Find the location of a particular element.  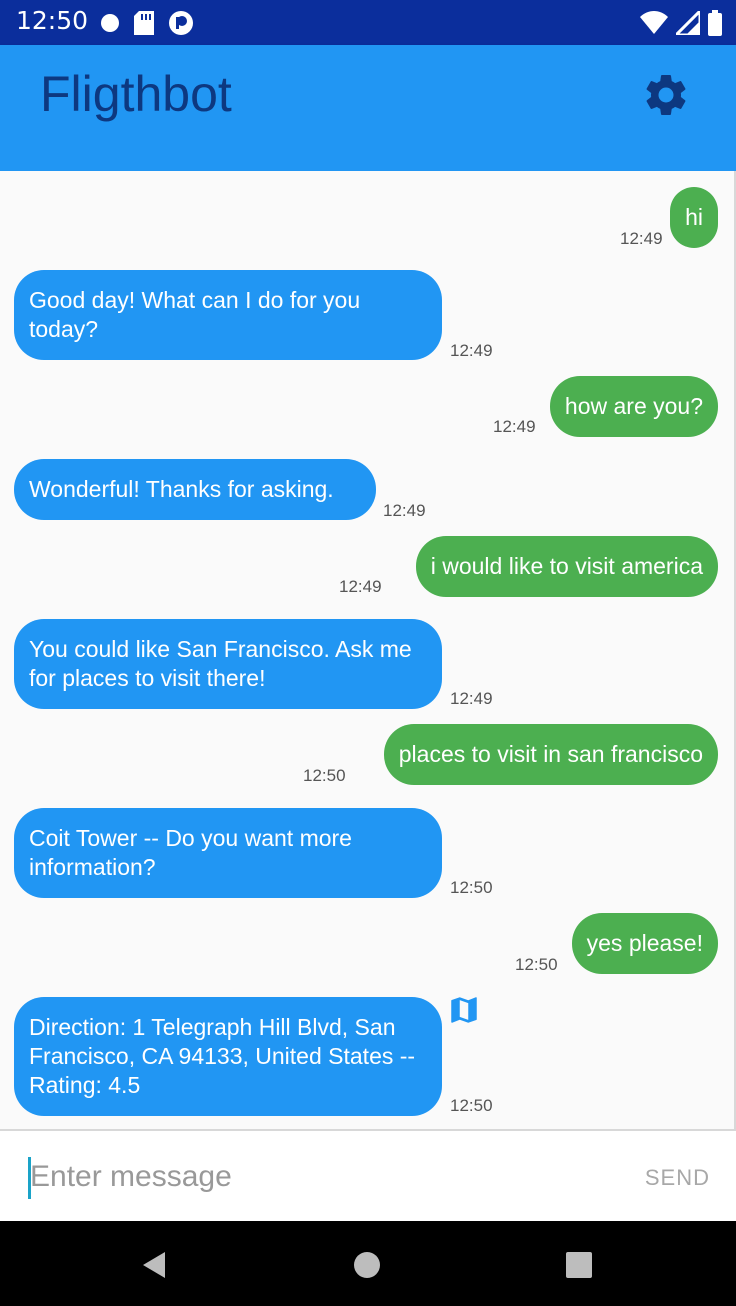

message-text: how are you? is located at coordinates (633, 406).